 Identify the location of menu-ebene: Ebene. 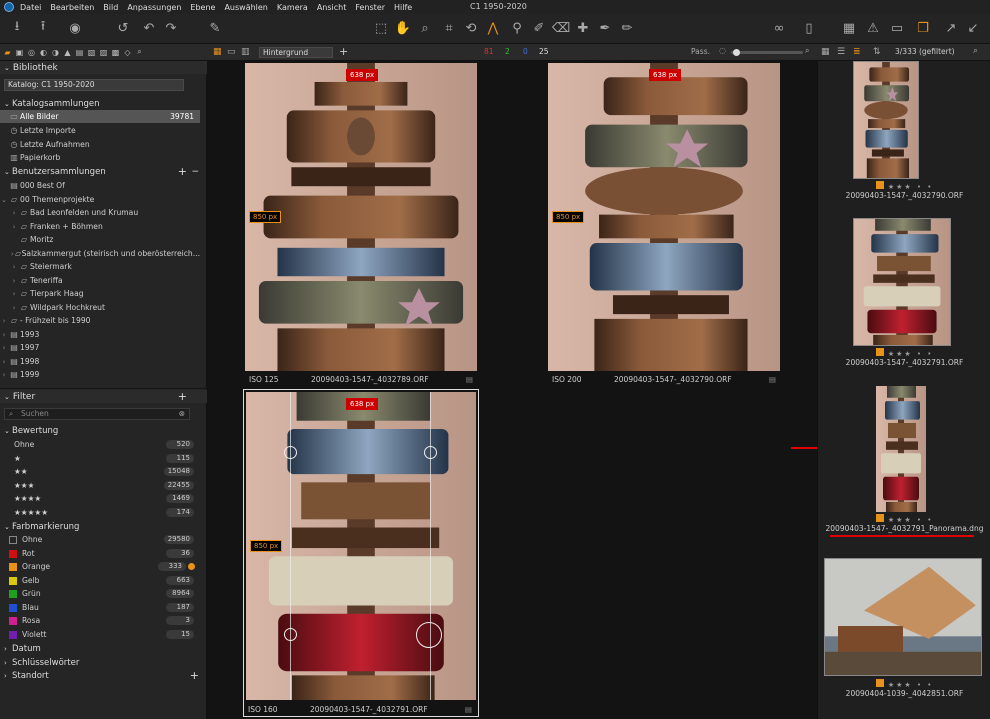
(202, 7).